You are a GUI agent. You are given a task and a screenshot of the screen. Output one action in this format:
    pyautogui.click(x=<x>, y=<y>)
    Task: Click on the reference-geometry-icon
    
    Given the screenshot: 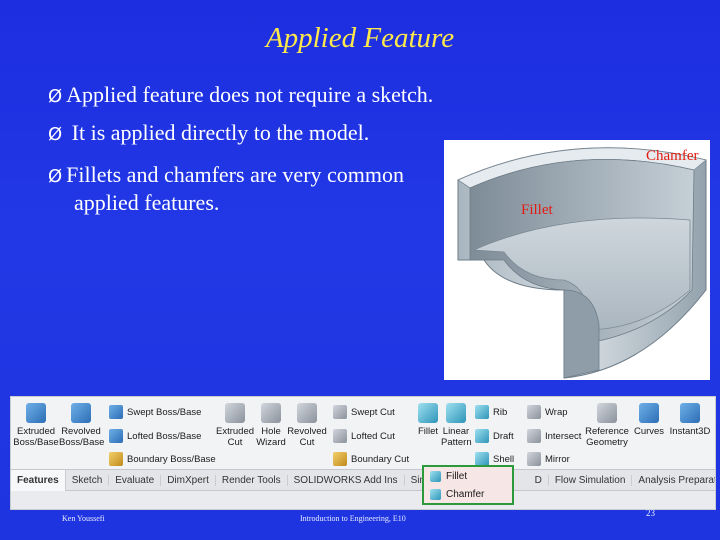 What is the action you would take?
    pyautogui.click(x=607, y=413)
    